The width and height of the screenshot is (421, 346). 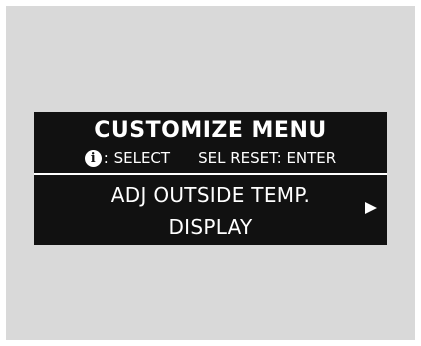 I want to click on divider-line, so click(x=210, y=174).